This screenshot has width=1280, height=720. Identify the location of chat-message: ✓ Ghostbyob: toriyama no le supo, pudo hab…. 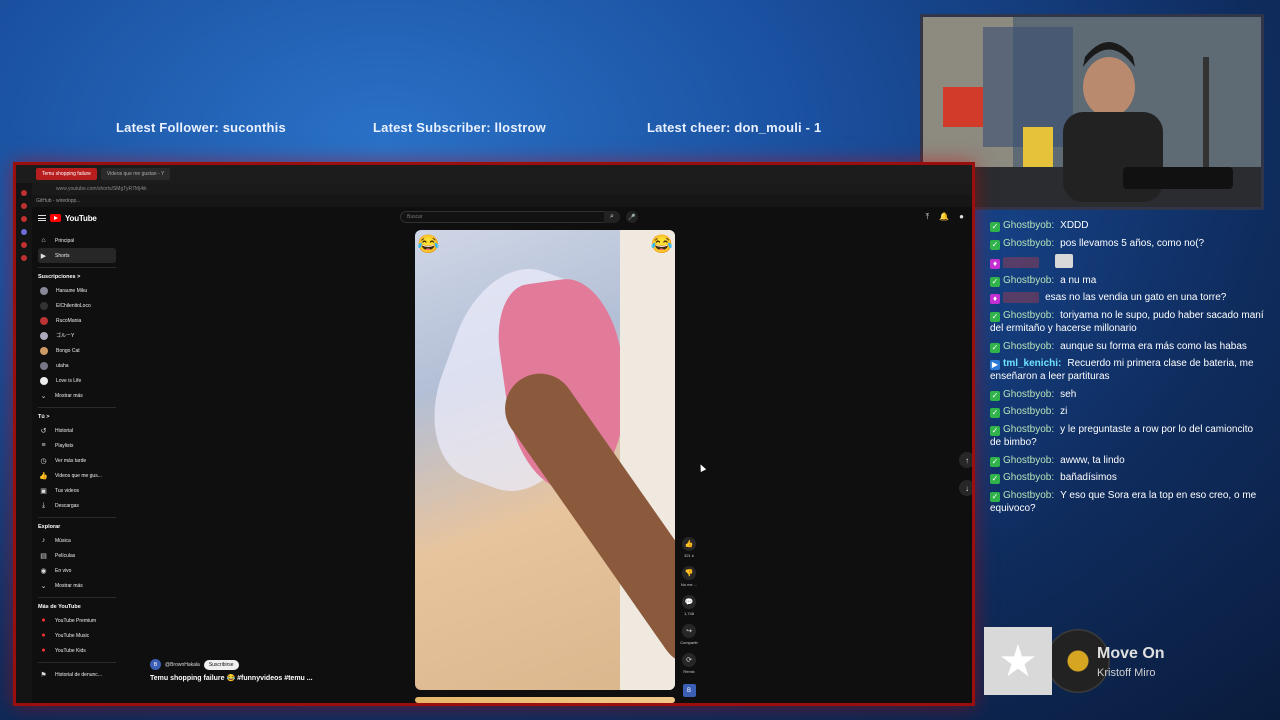
(1128, 322).